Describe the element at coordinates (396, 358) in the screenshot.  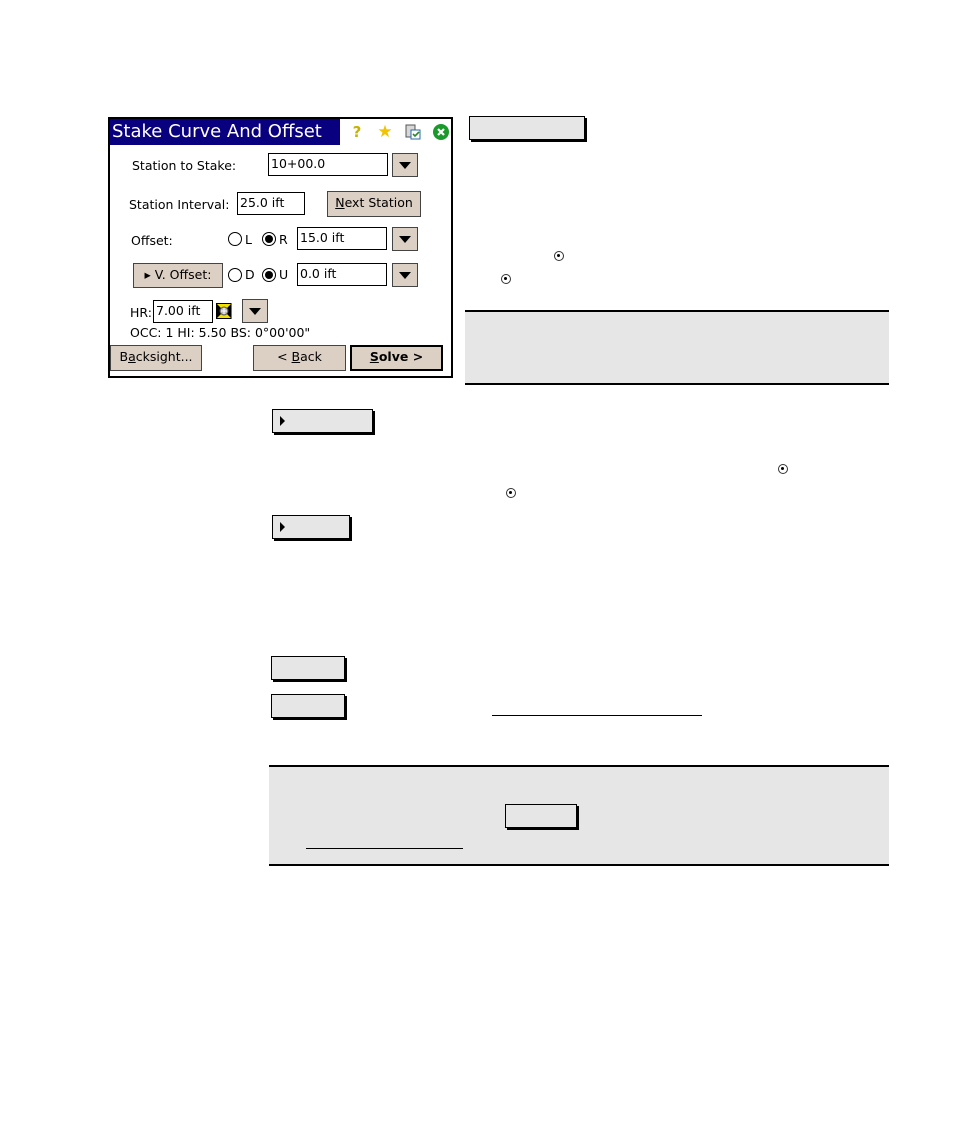
I see `solve-button: Solve >` at that location.